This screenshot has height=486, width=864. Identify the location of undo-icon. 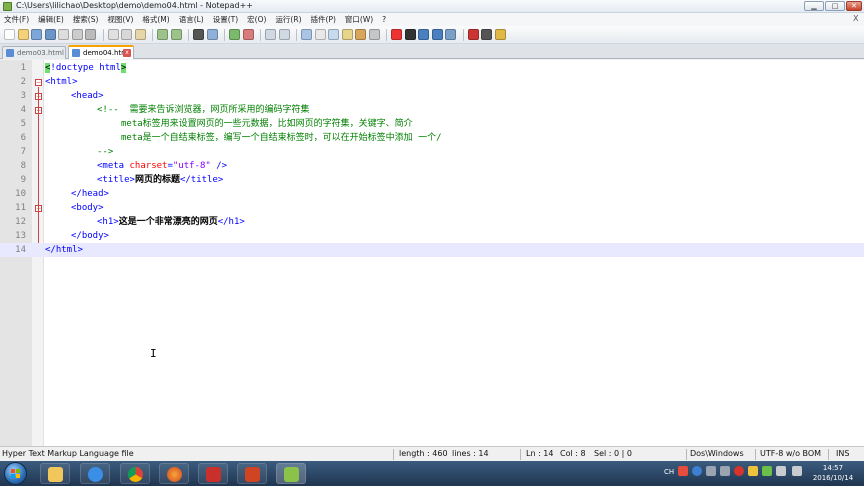
(162, 34).